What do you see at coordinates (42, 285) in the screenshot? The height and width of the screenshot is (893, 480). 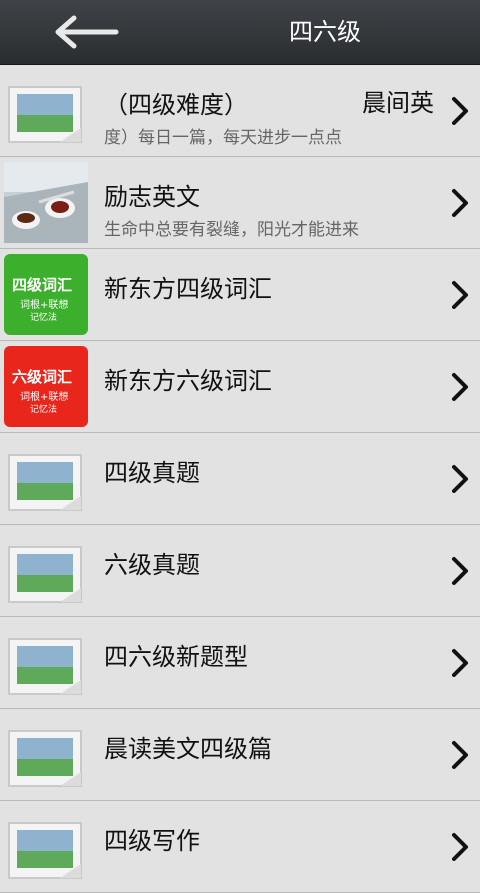 I see `book-cover-title: 四级词汇` at bounding box center [42, 285].